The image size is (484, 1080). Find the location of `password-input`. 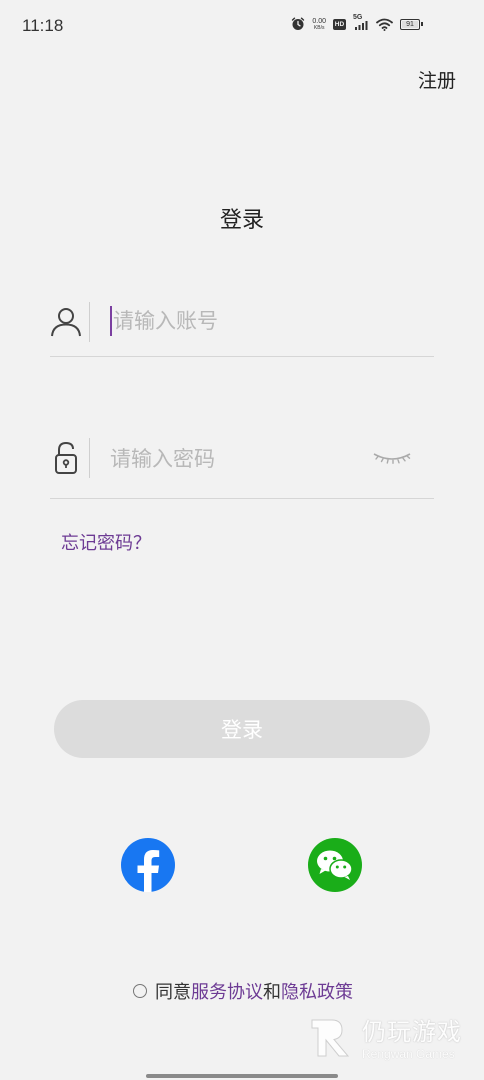

password-input is located at coordinates (252, 459).